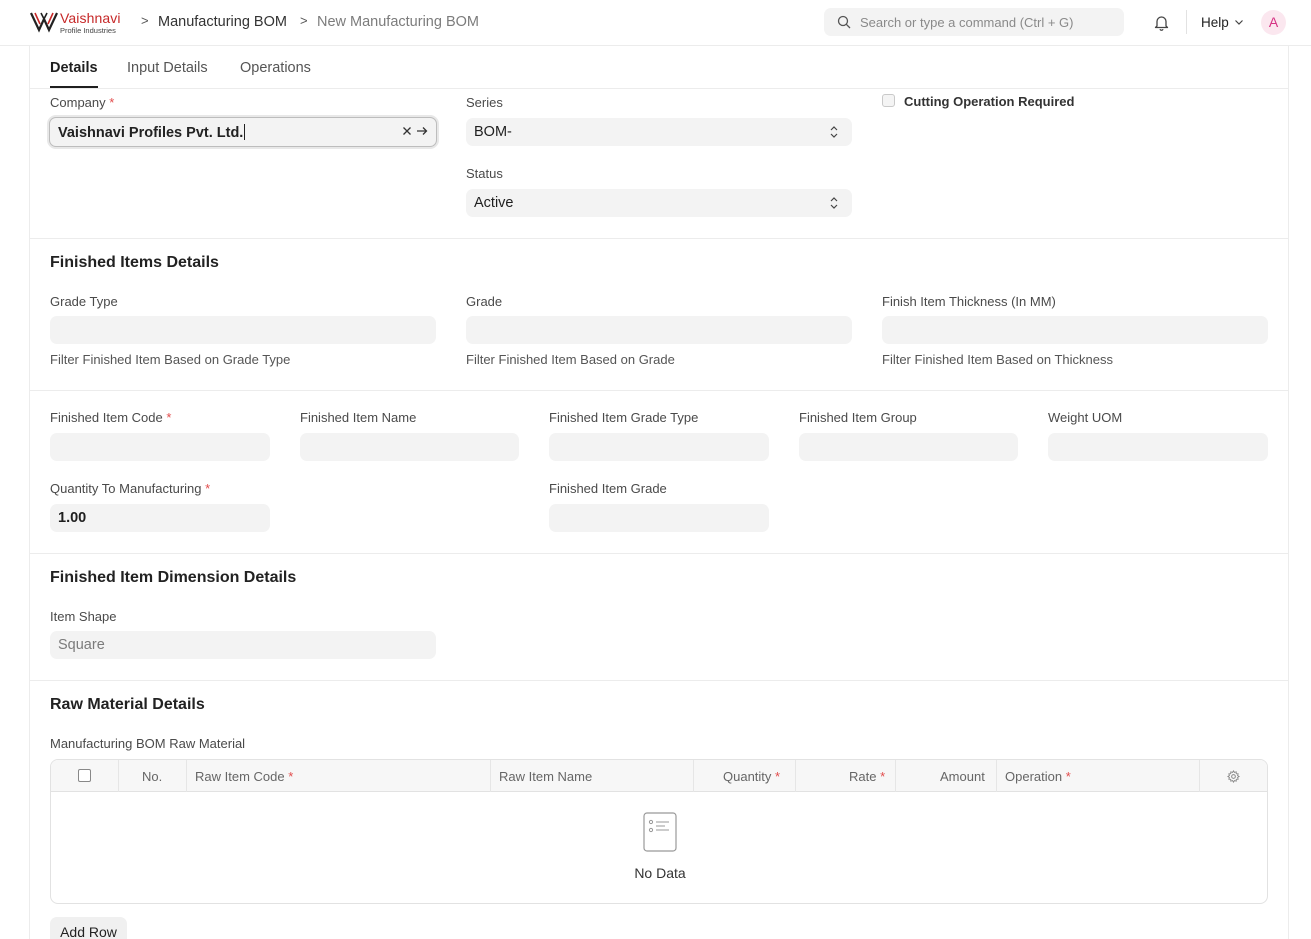  I want to click on finished-item-code-input, so click(160, 447).